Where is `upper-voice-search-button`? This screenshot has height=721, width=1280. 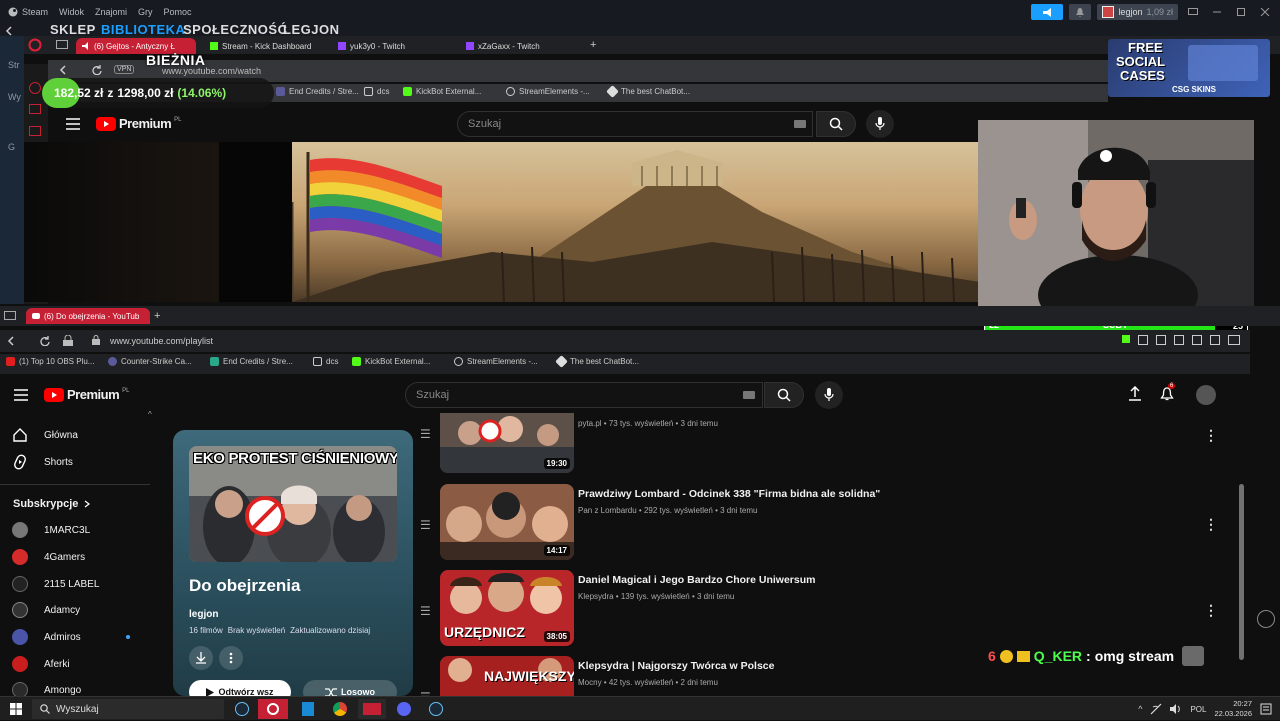
upper-voice-search-button is located at coordinates (880, 124).